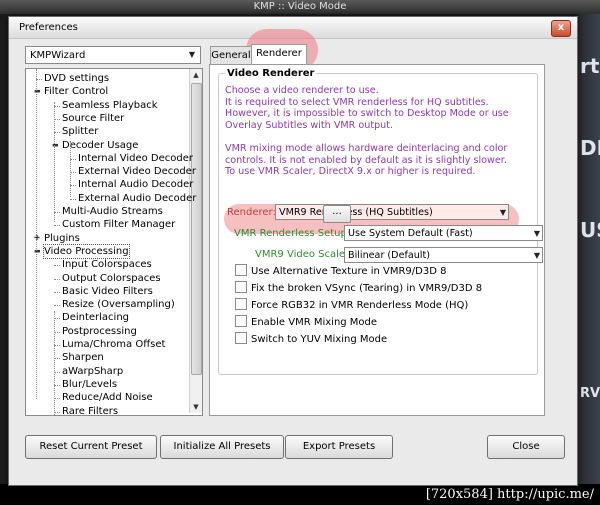 The image size is (600, 505). I want to click on close-icon: x, so click(561, 28).